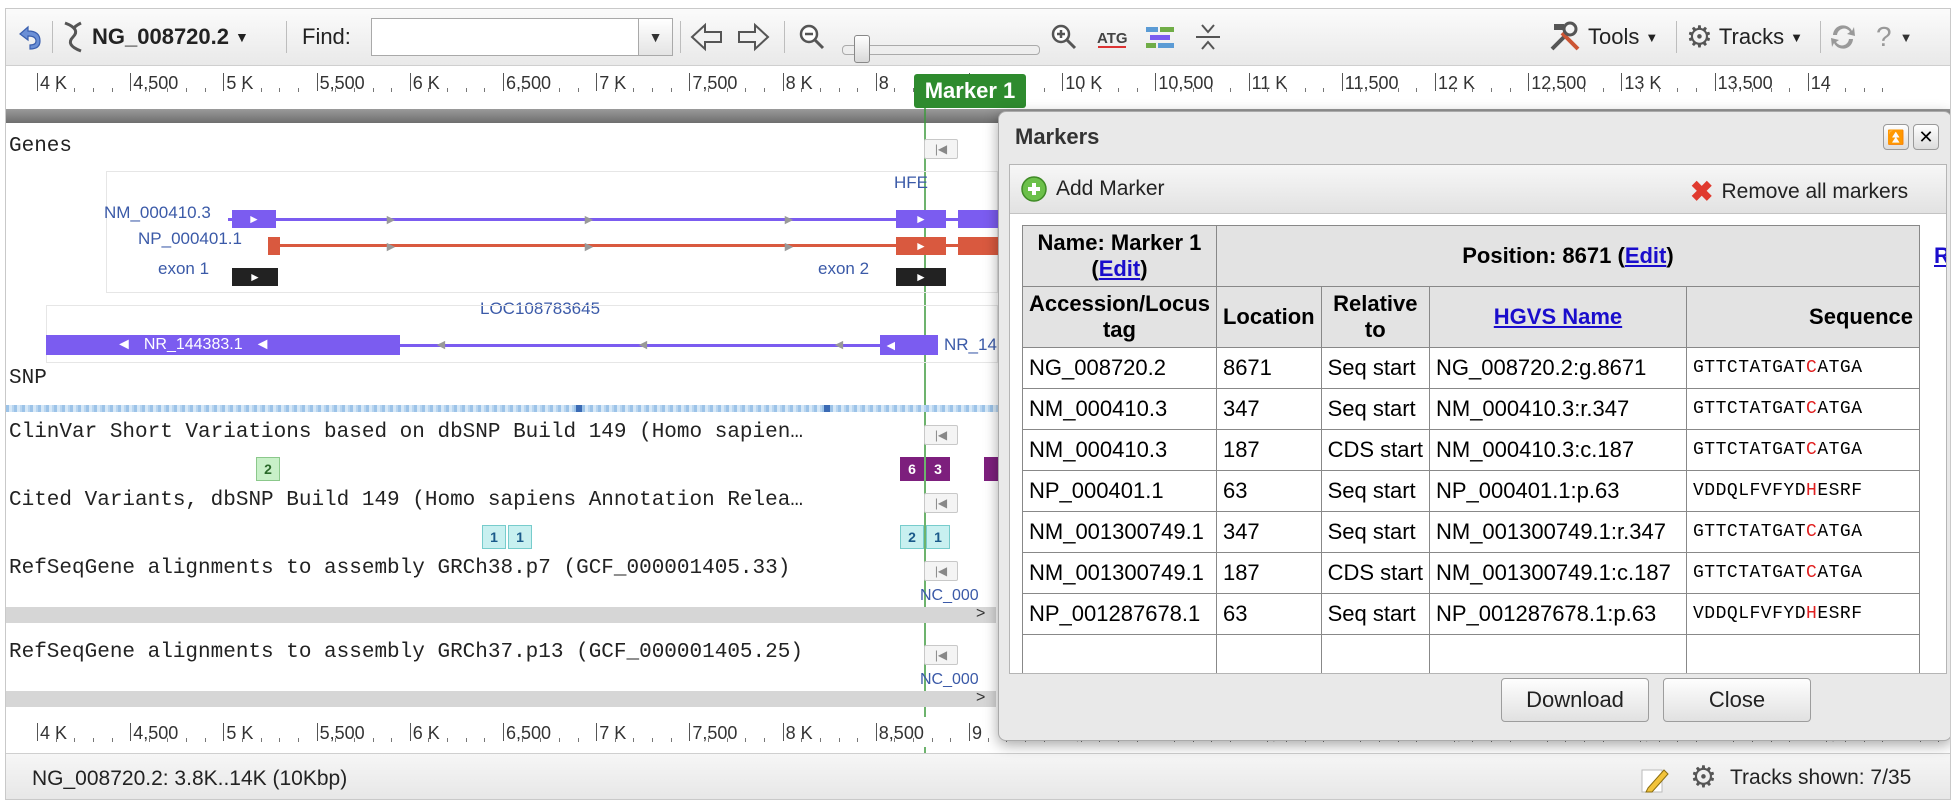 This screenshot has width=1960, height=808. What do you see at coordinates (1926, 137) in the screenshot?
I see `close-dialog-button: ✕` at bounding box center [1926, 137].